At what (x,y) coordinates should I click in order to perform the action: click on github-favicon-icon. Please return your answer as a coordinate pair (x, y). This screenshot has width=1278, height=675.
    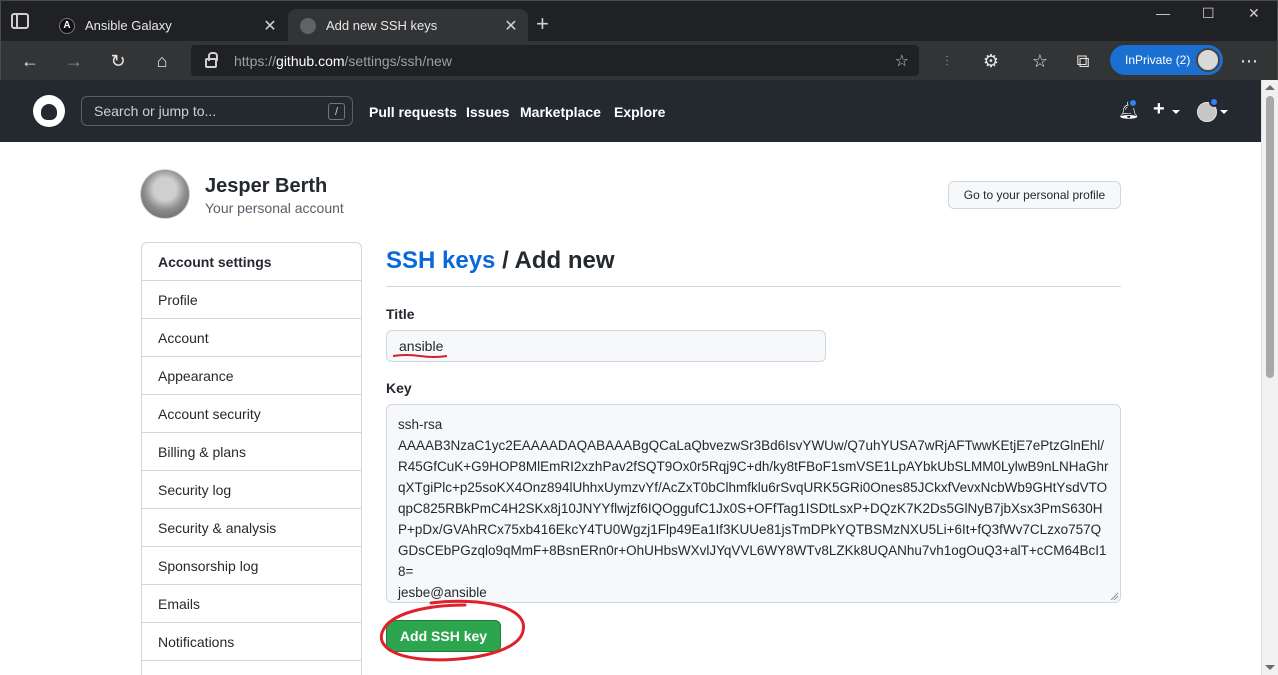
    Looking at the image, I should click on (308, 25).